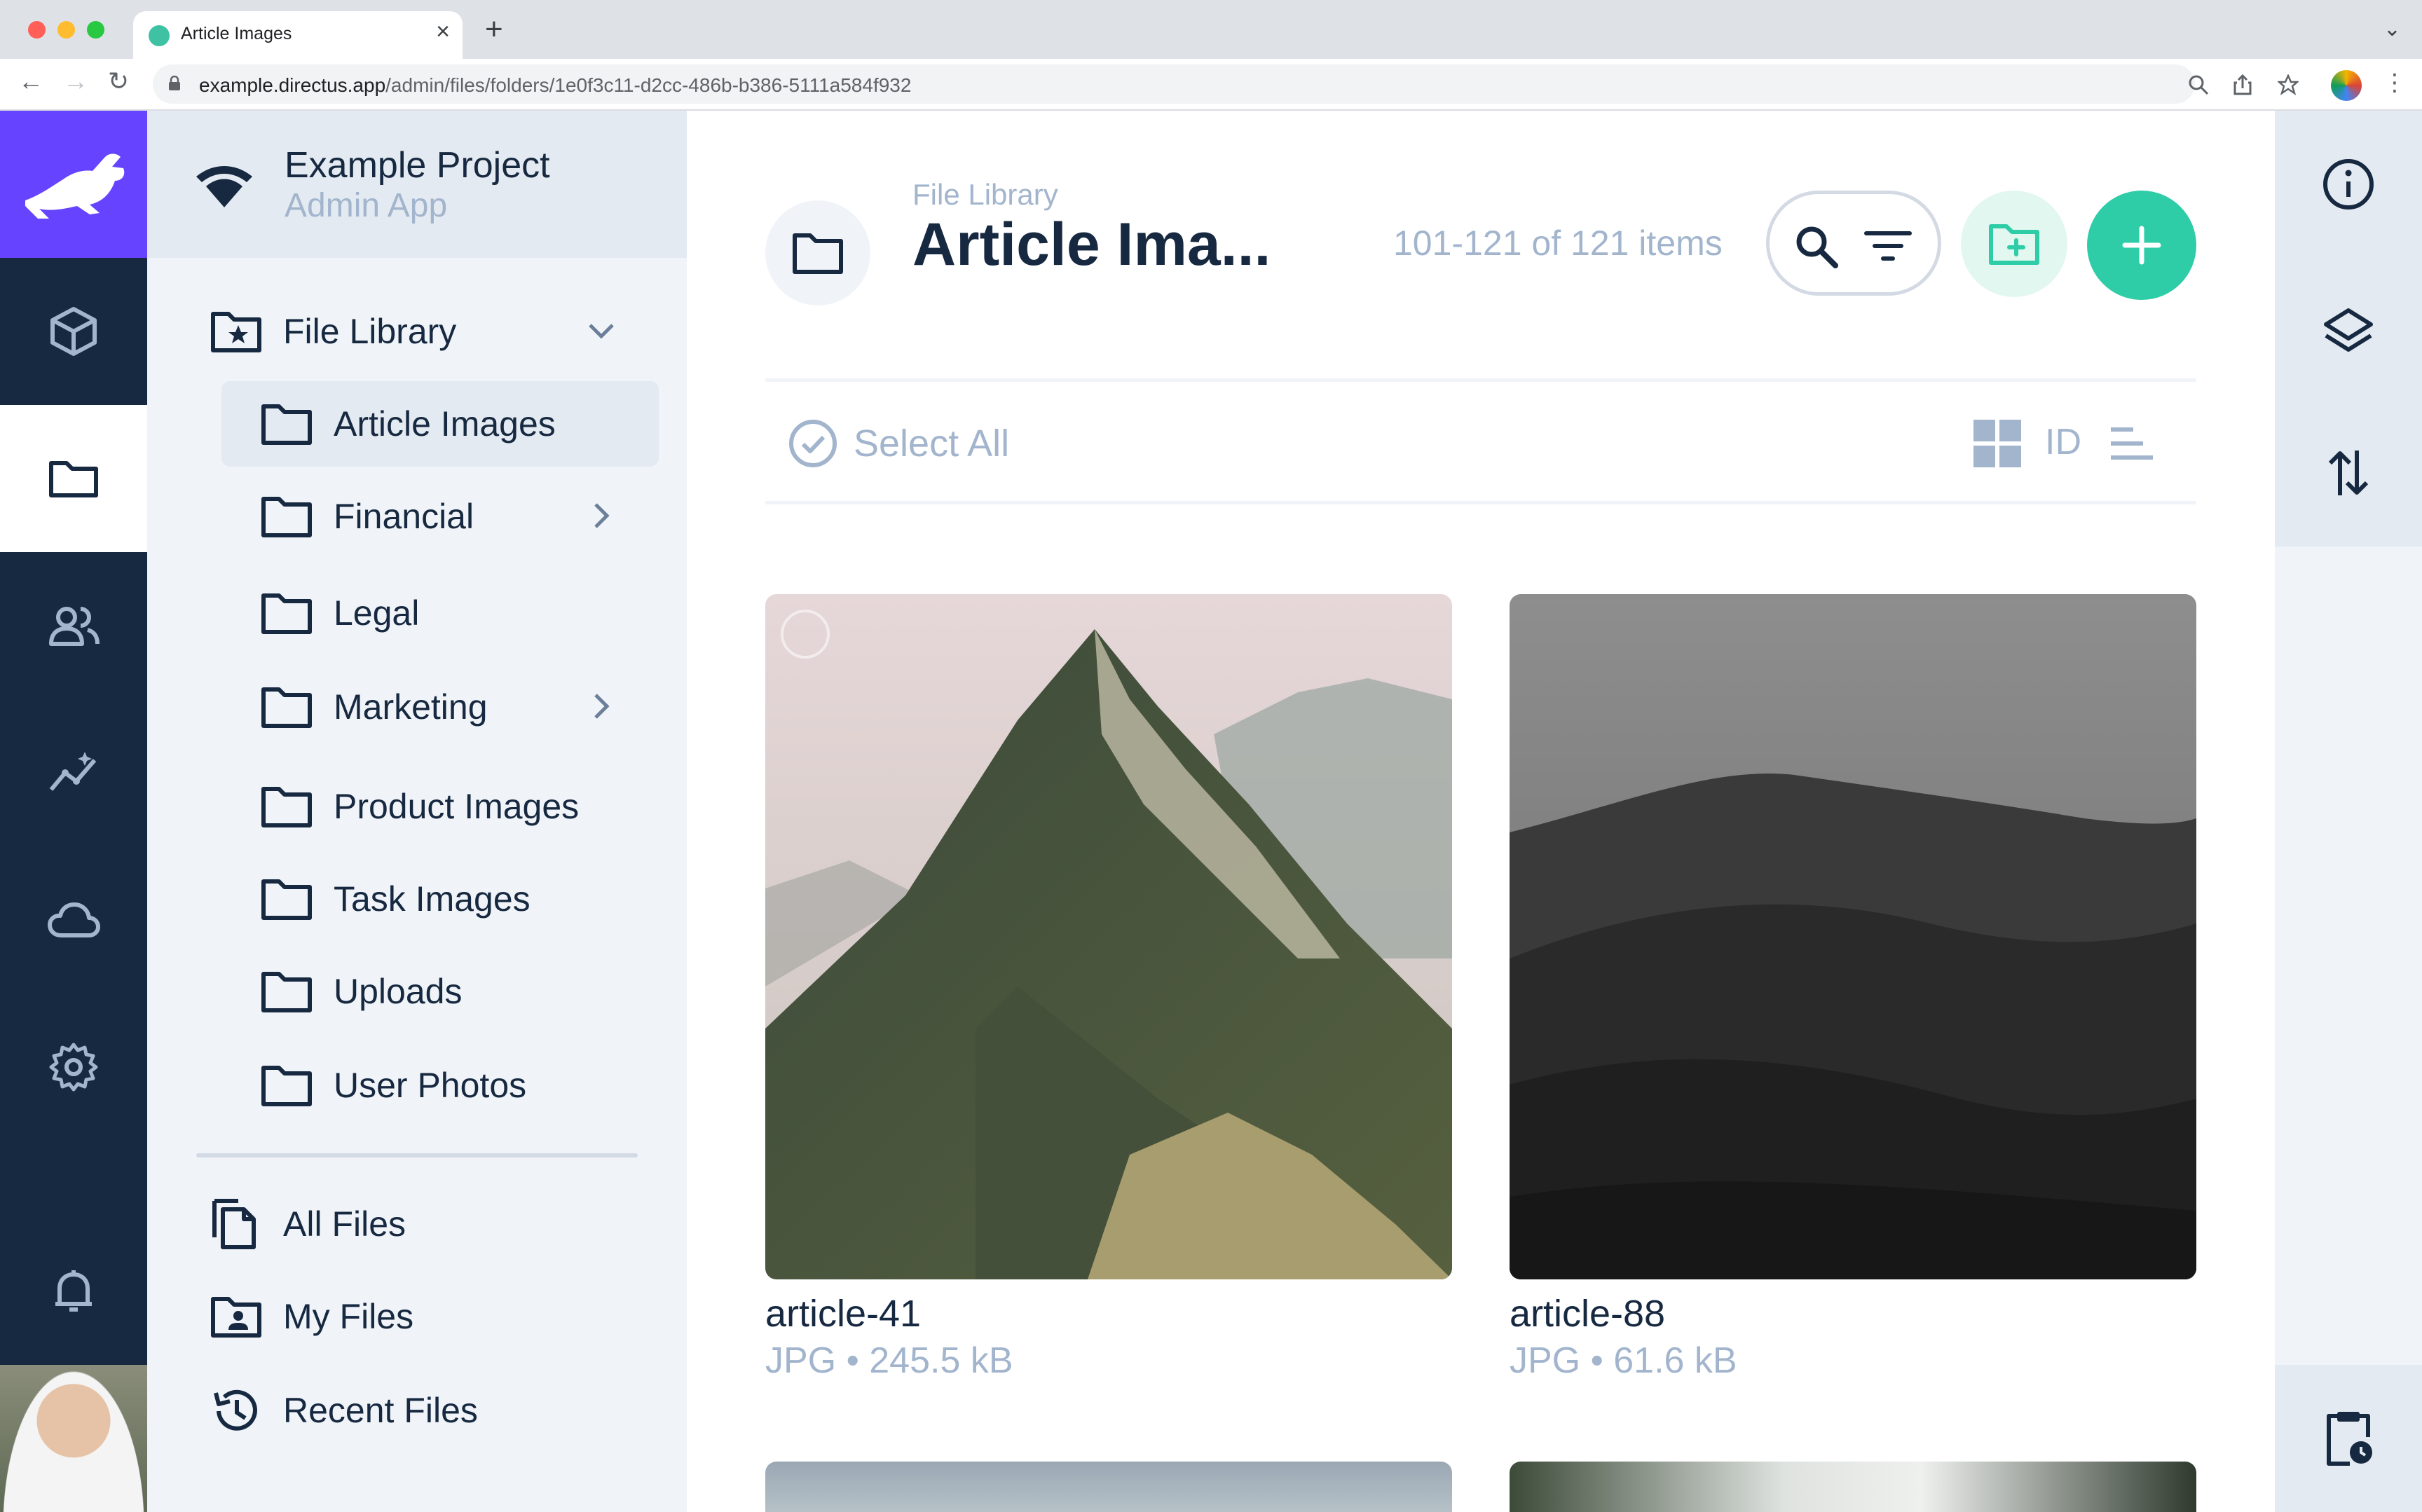 This screenshot has height=1512, width=2422. I want to click on maximize-window-button, so click(95, 30).